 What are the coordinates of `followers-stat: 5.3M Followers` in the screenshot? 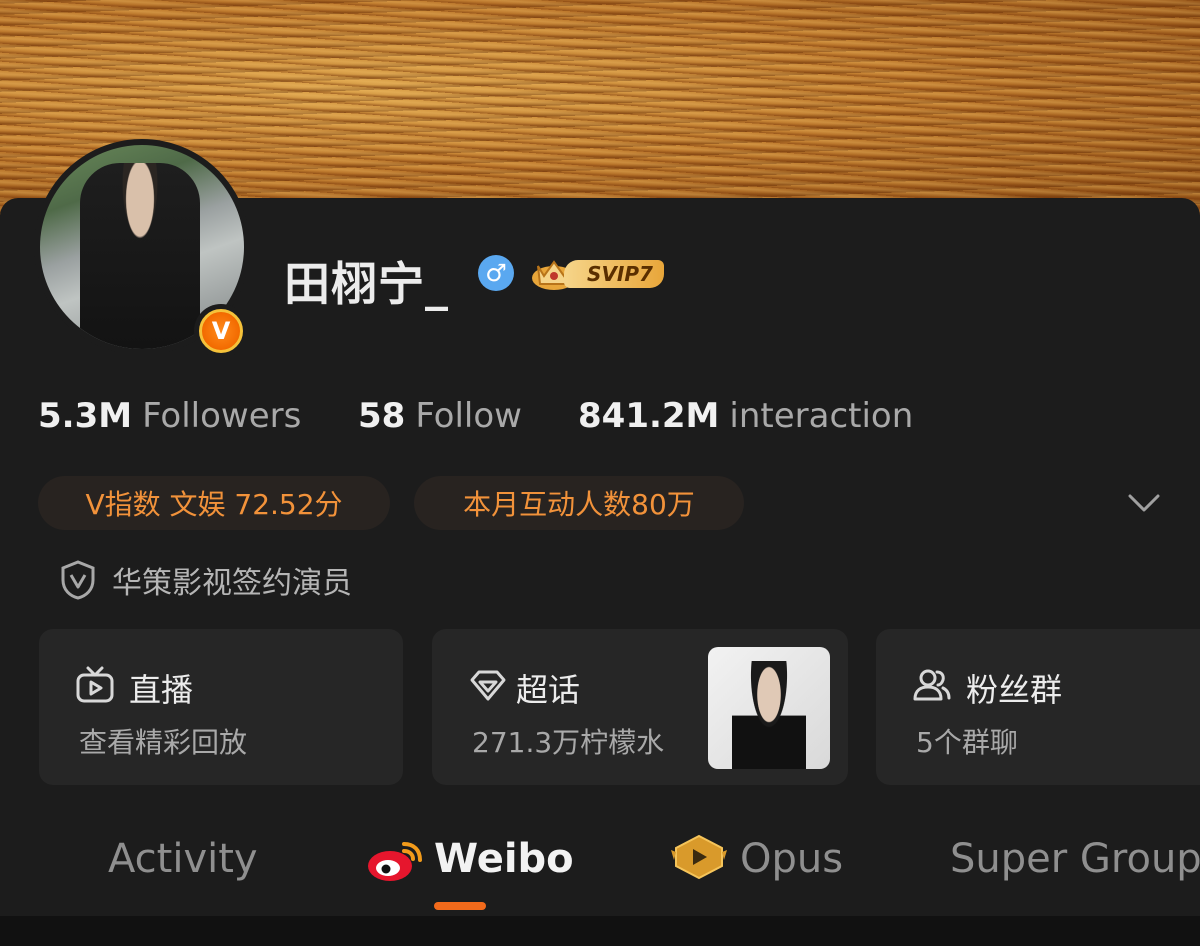 It's located at (169, 416).